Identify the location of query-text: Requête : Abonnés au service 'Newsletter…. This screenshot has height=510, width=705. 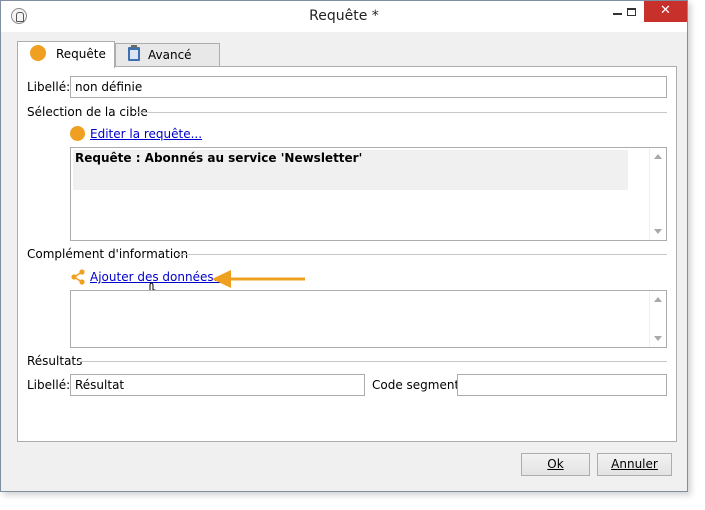
(350, 170).